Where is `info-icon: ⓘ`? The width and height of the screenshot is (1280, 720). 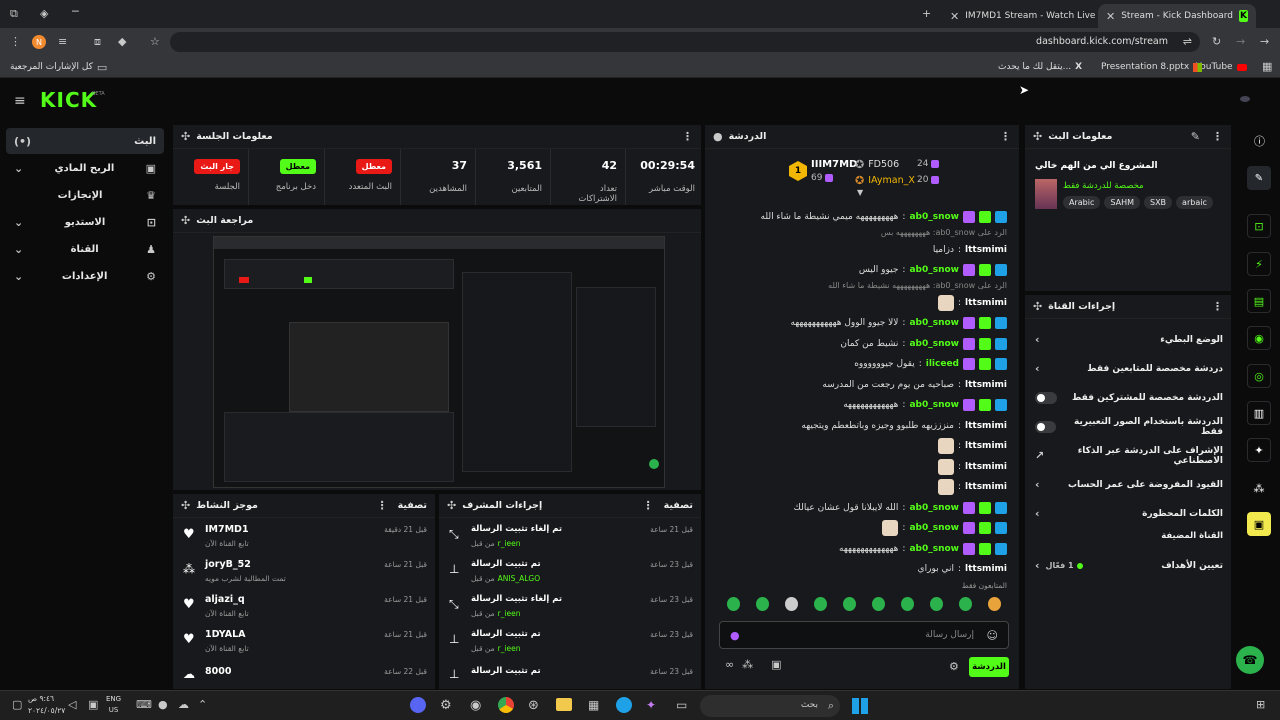
info-icon: ⓘ is located at coordinates (1259, 141).